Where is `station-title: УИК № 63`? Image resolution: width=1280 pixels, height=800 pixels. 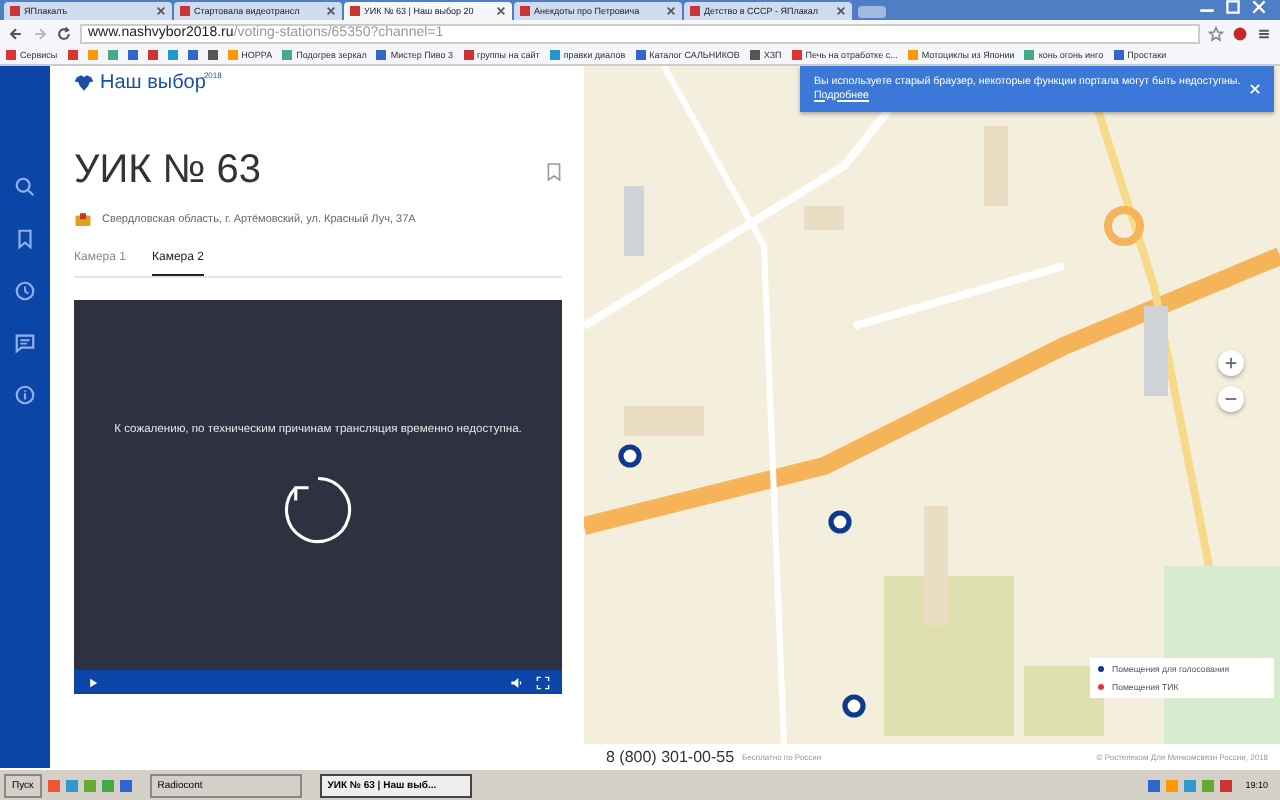 station-title: УИК № 63 is located at coordinates (168, 171).